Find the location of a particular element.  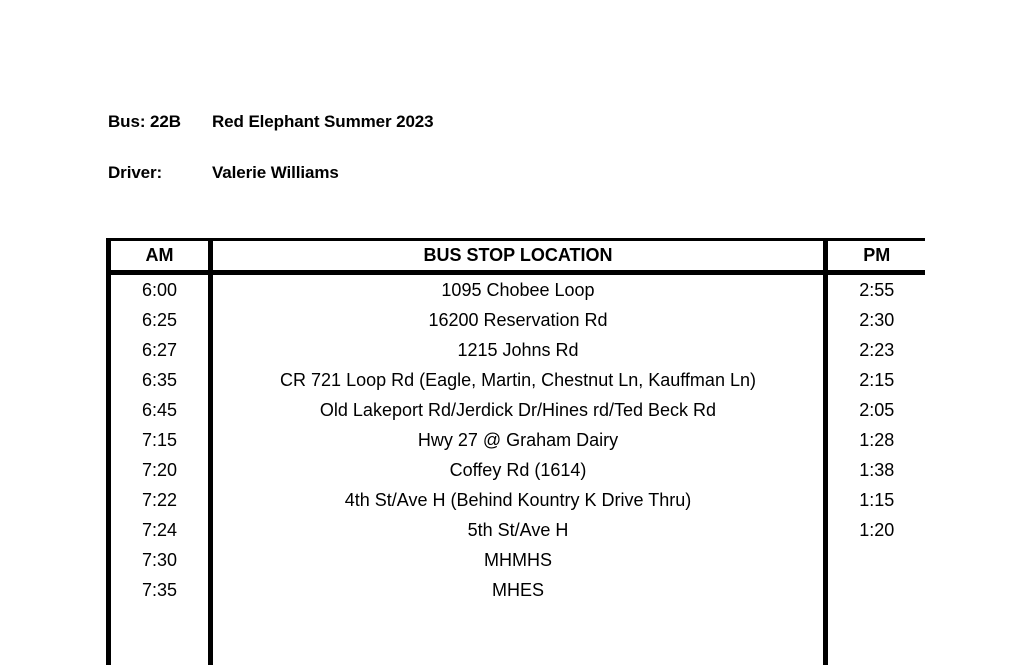

bus-route-name: Red Elephant Summer 2023 is located at coordinates (323, 121).